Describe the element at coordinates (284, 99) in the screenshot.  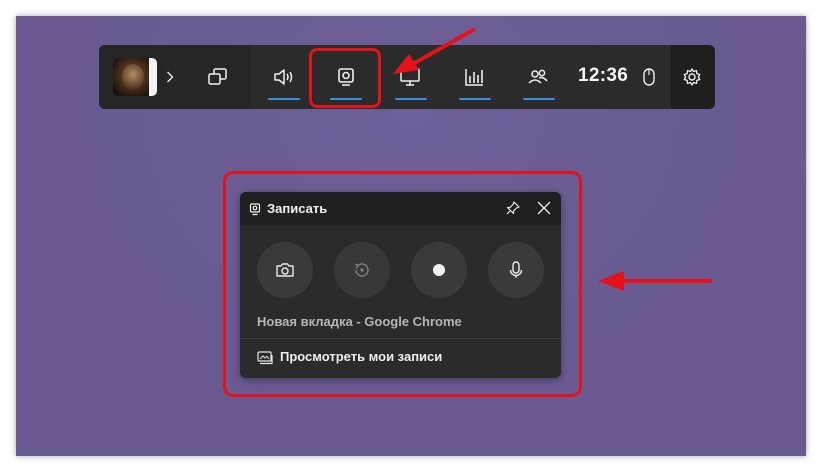
I see `audio-active-indicator` at that location.